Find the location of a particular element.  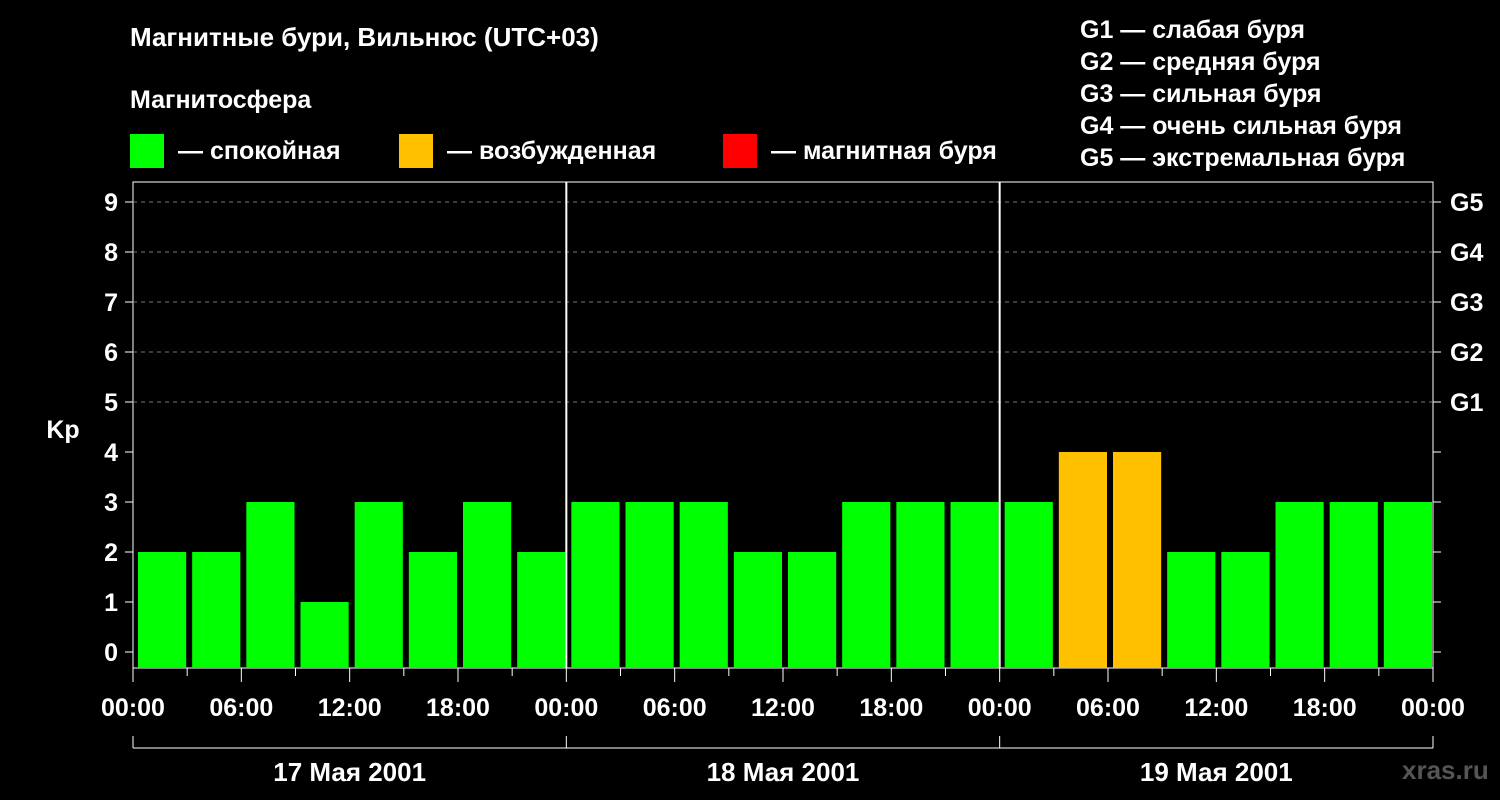

right-tick-label-g2: G2 is located at coordinates (1466, 353).